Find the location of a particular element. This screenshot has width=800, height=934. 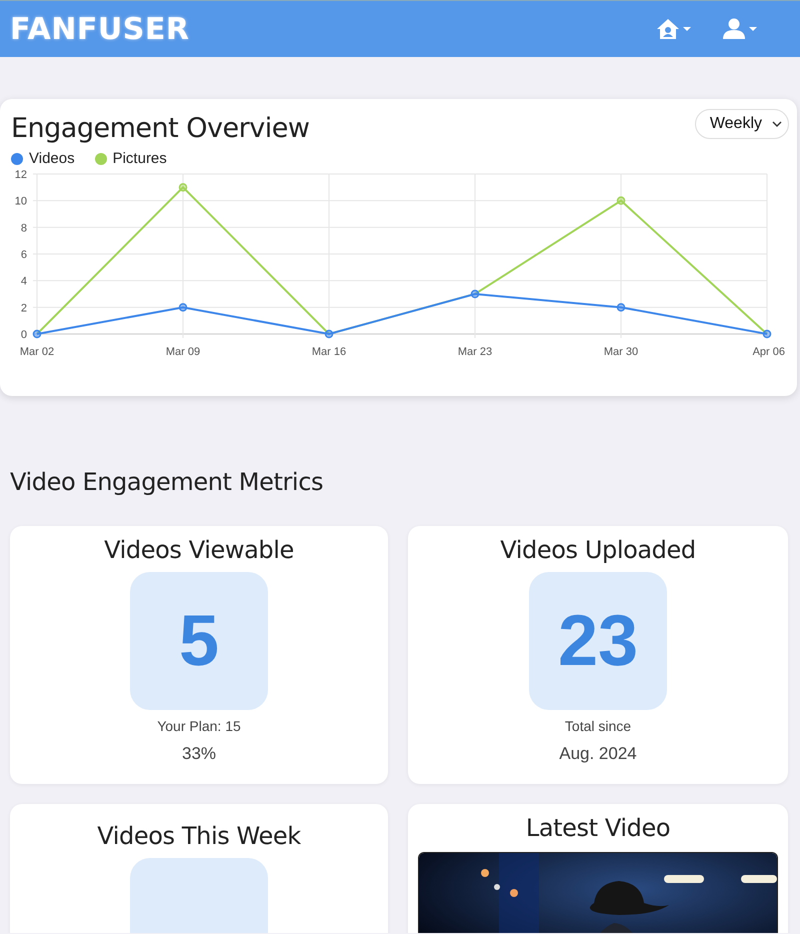

y-tick-label: 2 is located at coordinates (23, 308).